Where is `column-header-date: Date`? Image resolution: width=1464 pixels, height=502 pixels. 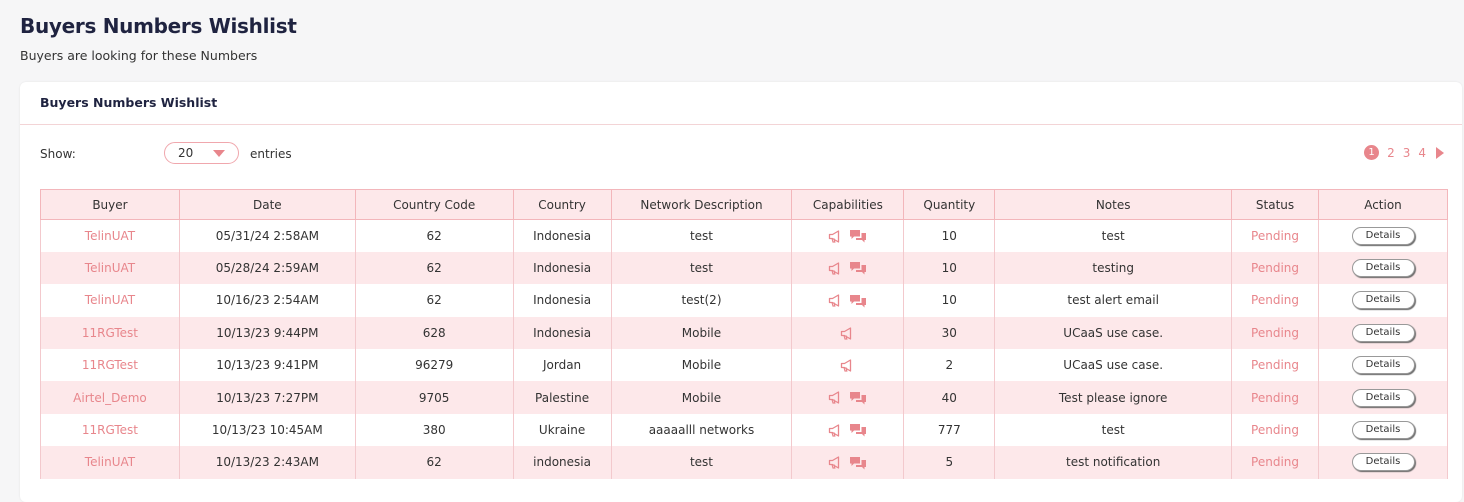 column-header-date: Date is located at coordinates (267, 204).